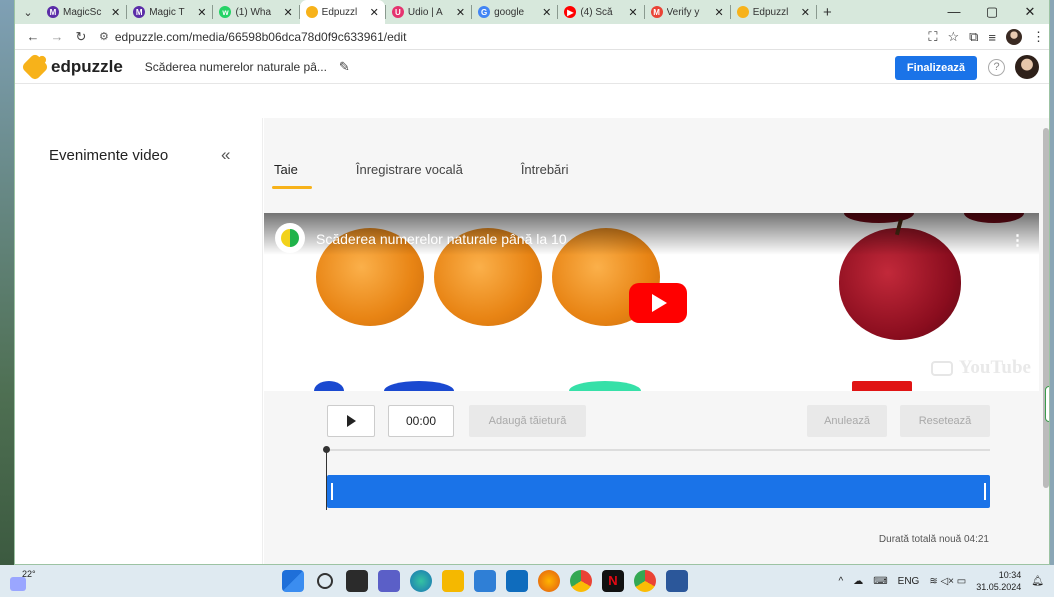  I want to click on reset-button: Resetează, so click(945, 421).